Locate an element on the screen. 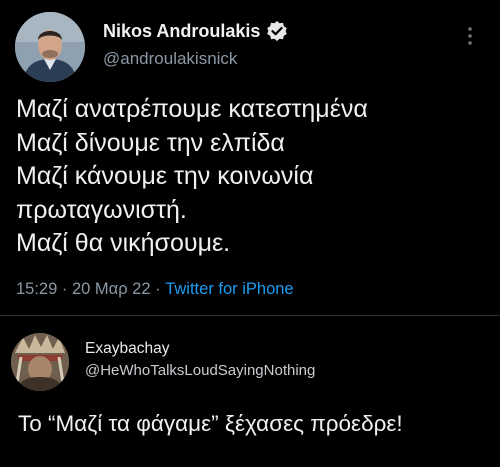 The height and width of the screenshot is (467, 500). reply-author-handle: @HeWhoTalksLoudSayingNothing is located at coordinates (200, 370).